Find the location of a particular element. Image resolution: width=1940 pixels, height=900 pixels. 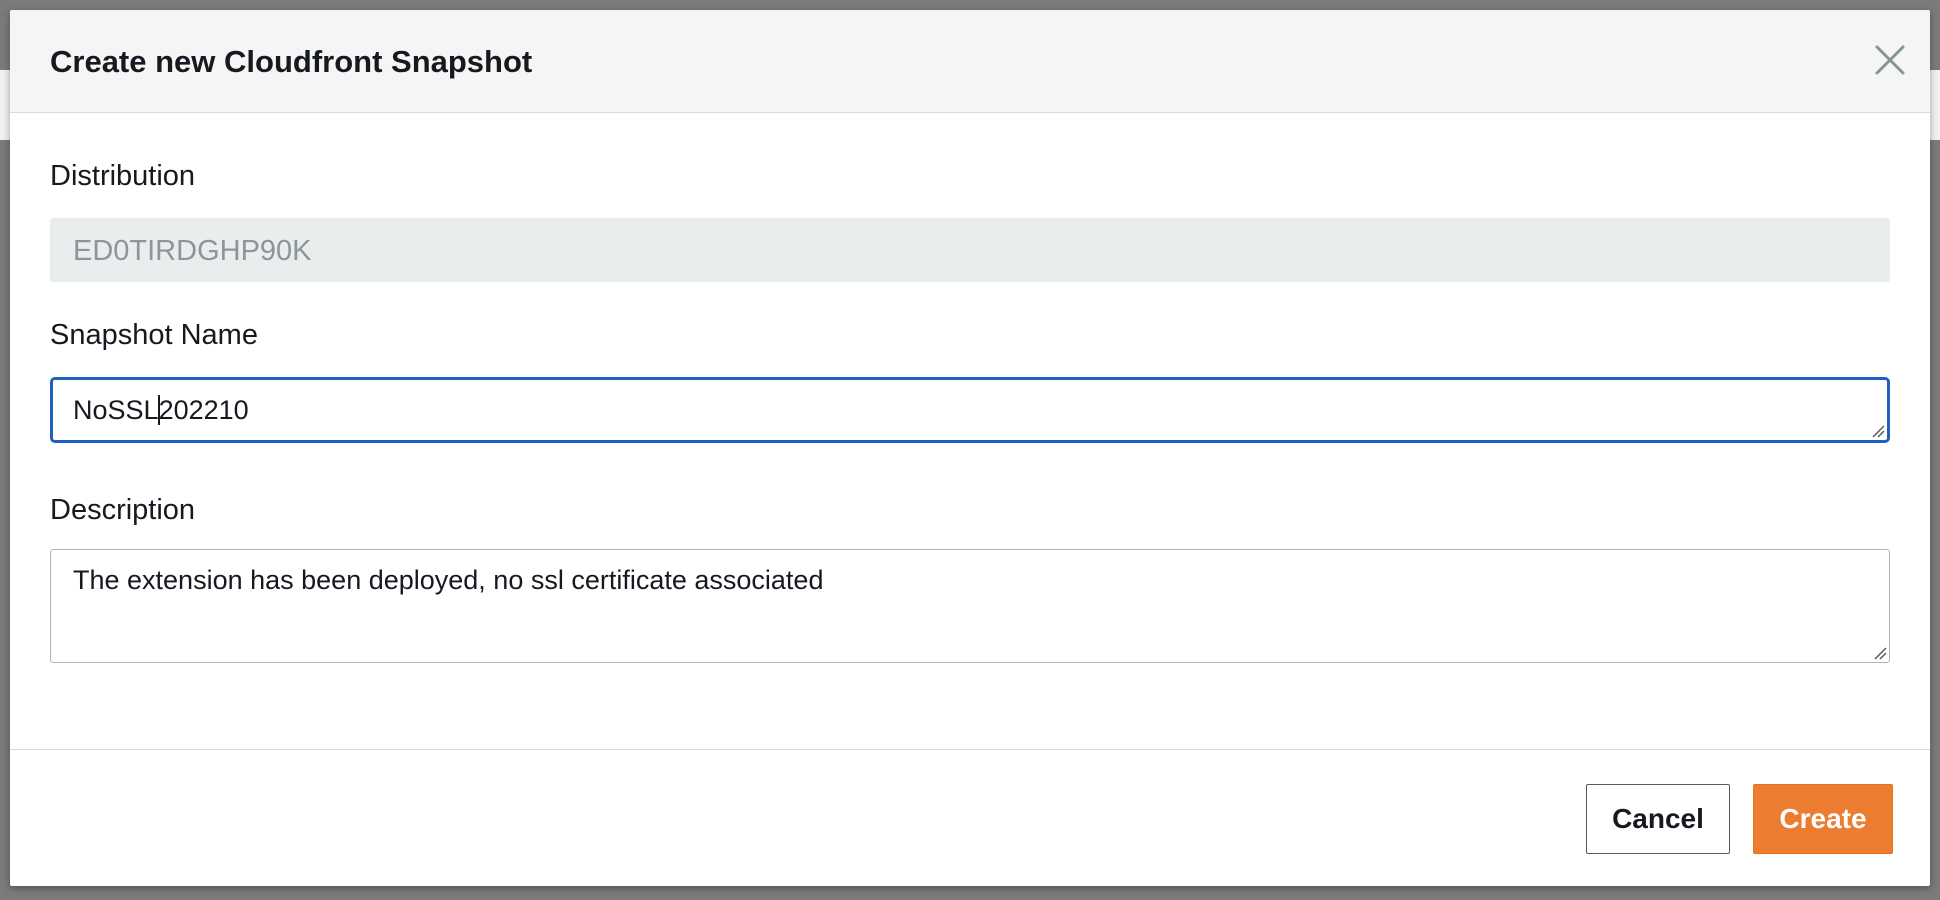

snapshot-name-input: NoSSL202210 is located at coordinates (970, 410).